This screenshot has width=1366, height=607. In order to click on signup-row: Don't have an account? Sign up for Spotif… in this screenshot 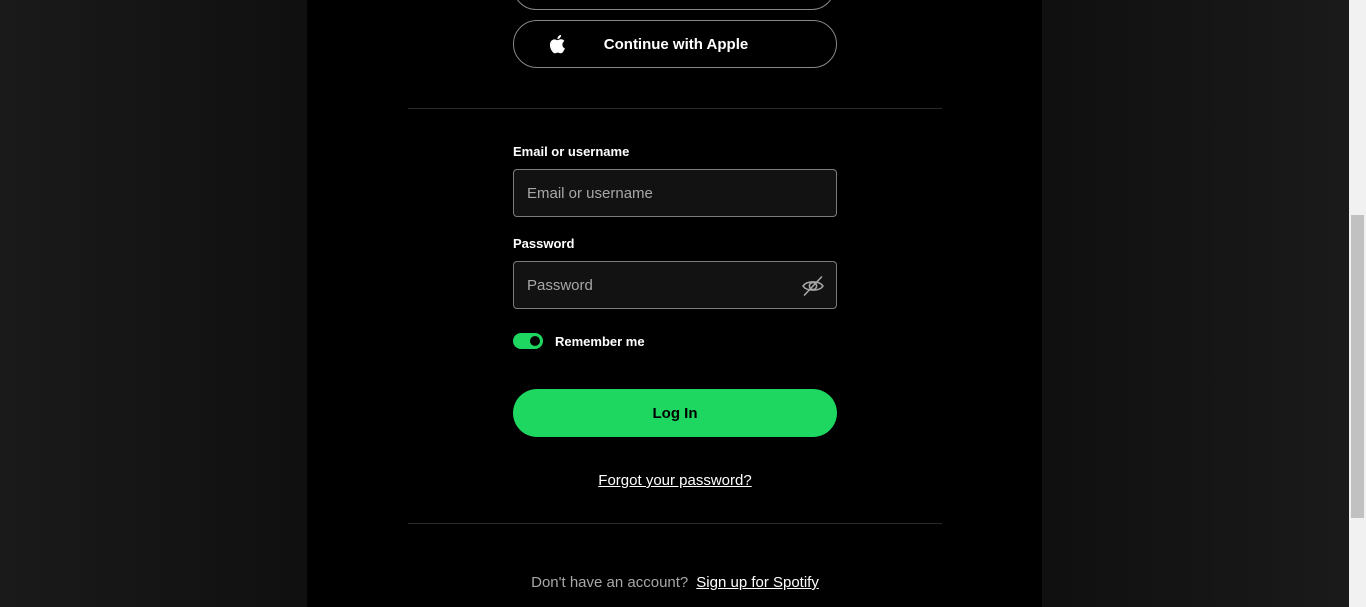, I will do `click(675, 582)`.